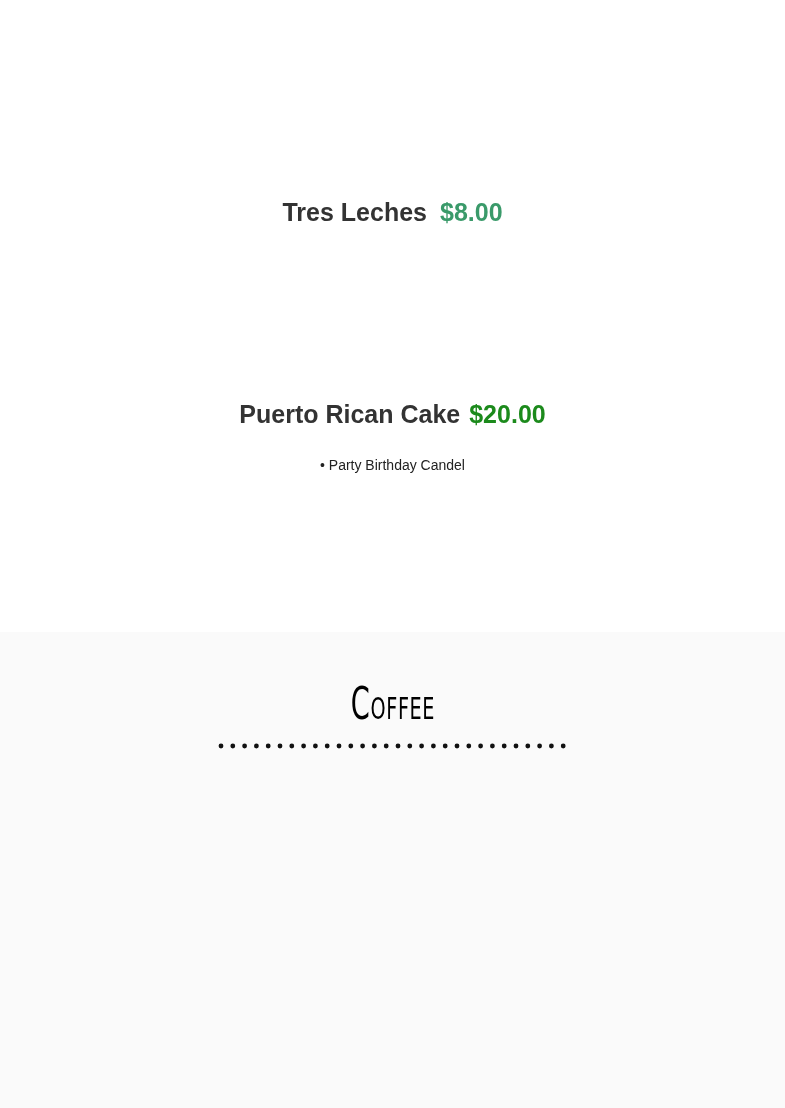 This screenshot has height=1108, width=785. I want to click on section-title: Coffee, so click(392, 704).